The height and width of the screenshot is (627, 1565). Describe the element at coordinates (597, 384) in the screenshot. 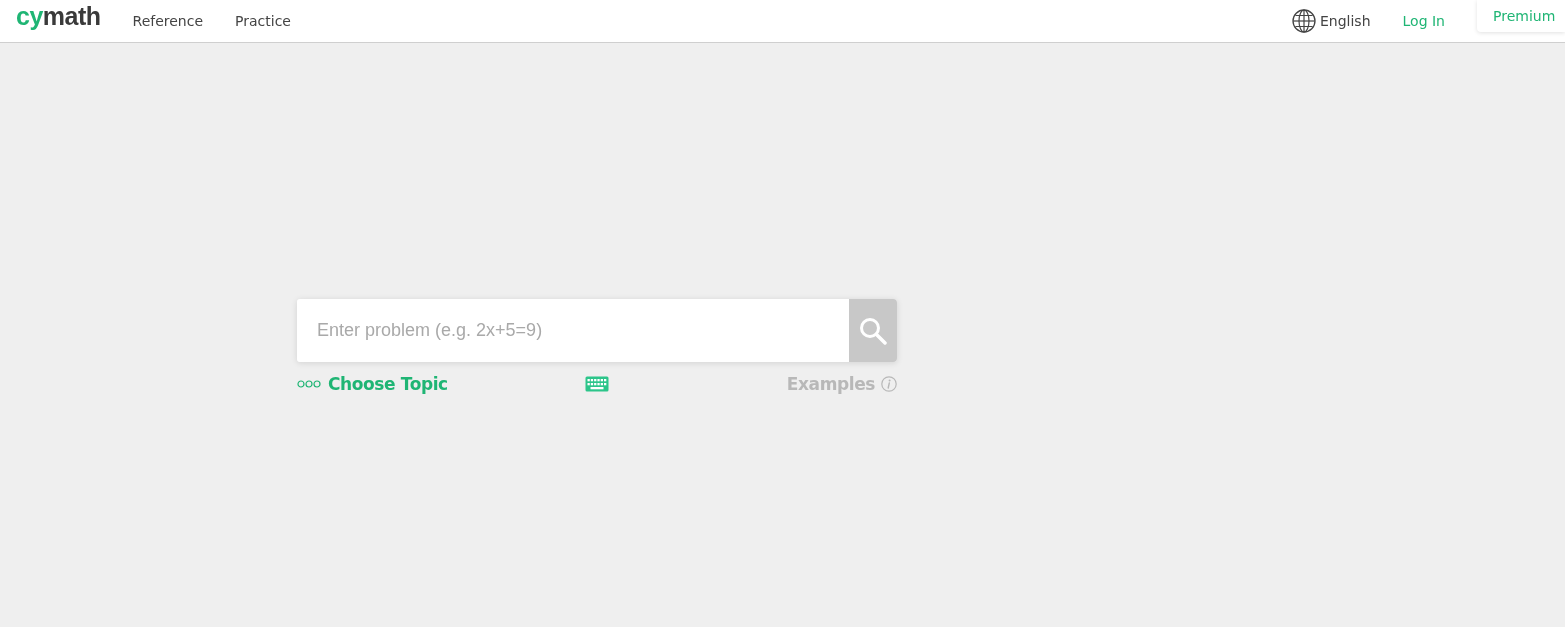

I see `keyboard-icon` at that location.